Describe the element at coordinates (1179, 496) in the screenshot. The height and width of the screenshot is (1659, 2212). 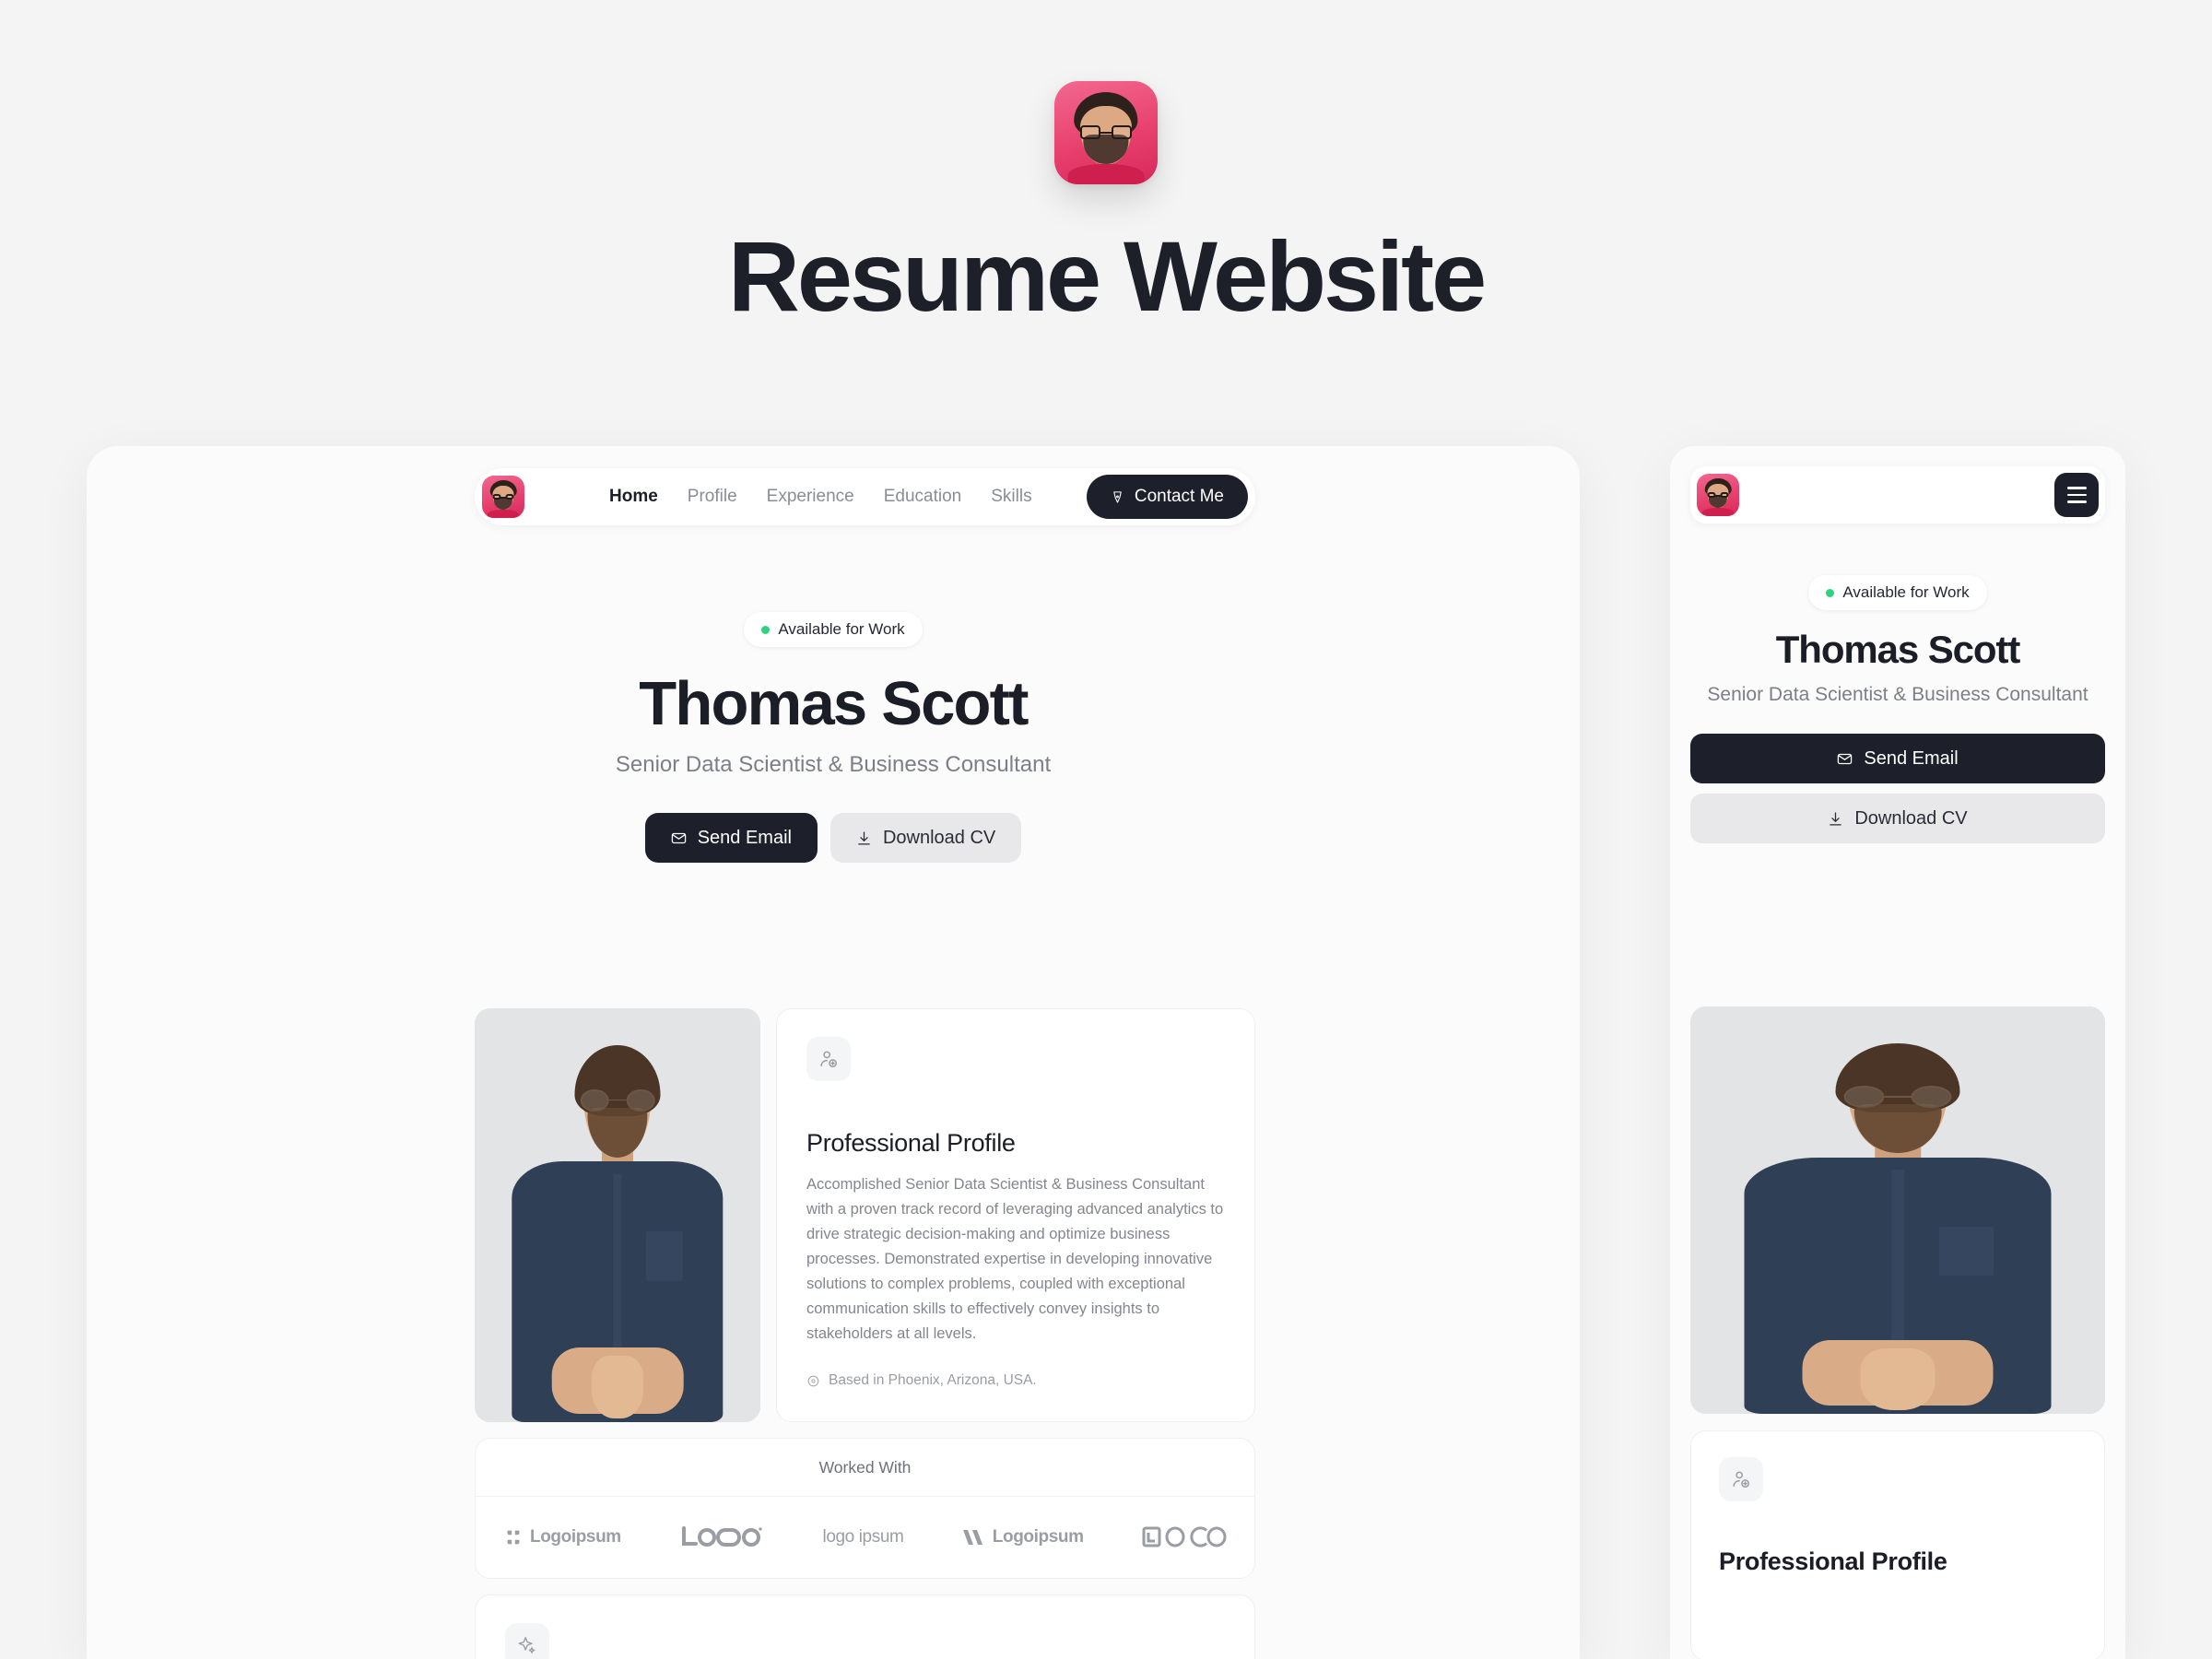
I see `contact-me-label: Contact Me` at that location.